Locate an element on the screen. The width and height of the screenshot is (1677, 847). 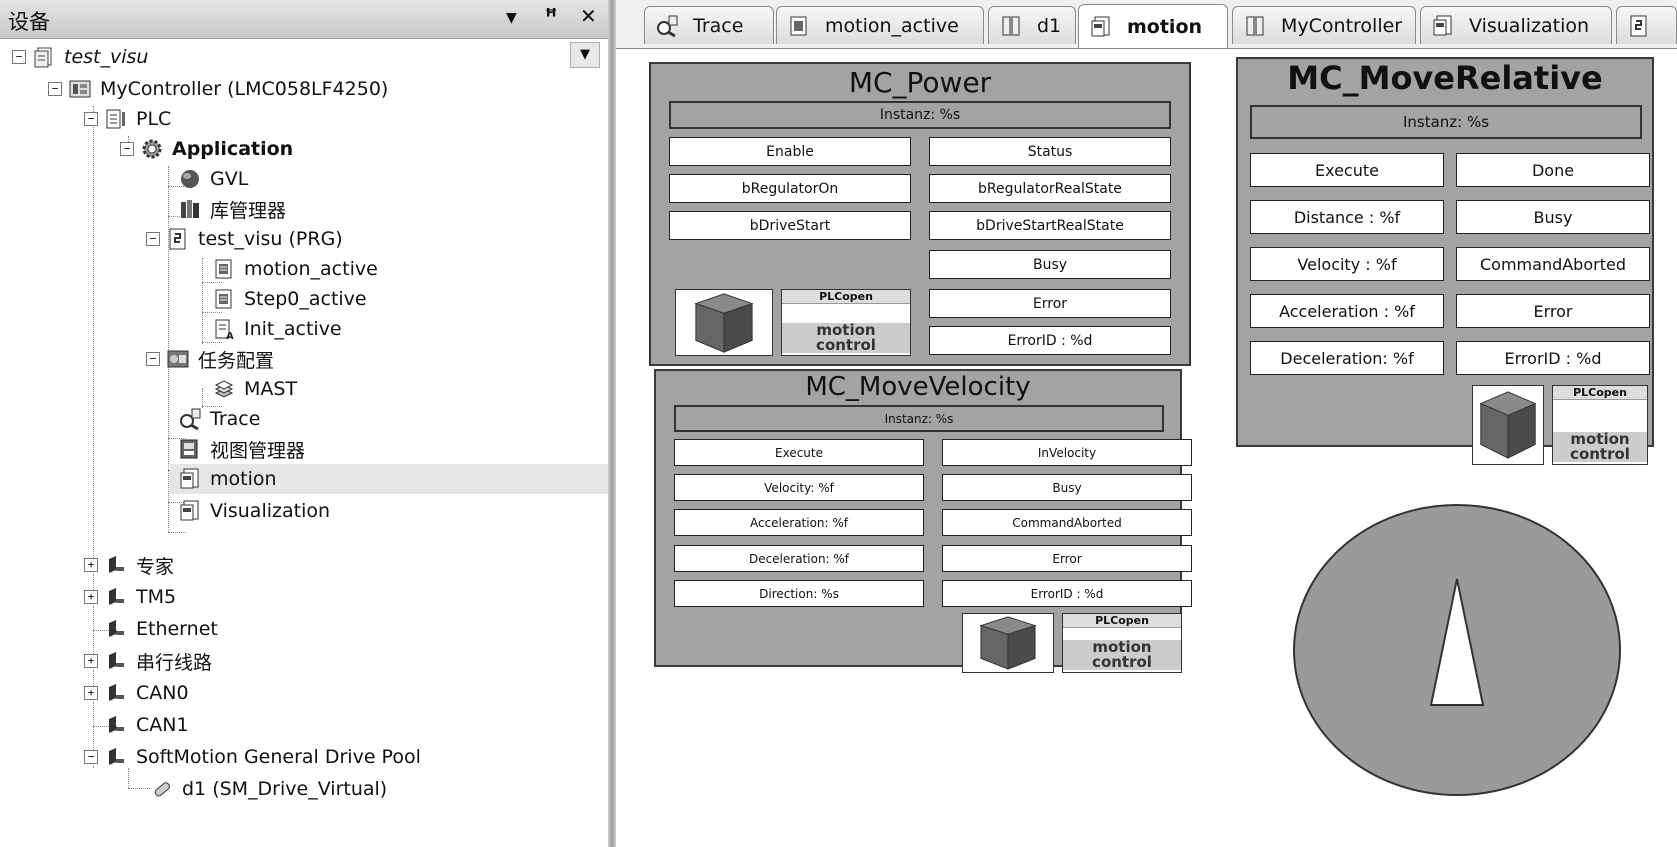
acceleration-input: Acceleration: %f is located at coordinates (799, 522).